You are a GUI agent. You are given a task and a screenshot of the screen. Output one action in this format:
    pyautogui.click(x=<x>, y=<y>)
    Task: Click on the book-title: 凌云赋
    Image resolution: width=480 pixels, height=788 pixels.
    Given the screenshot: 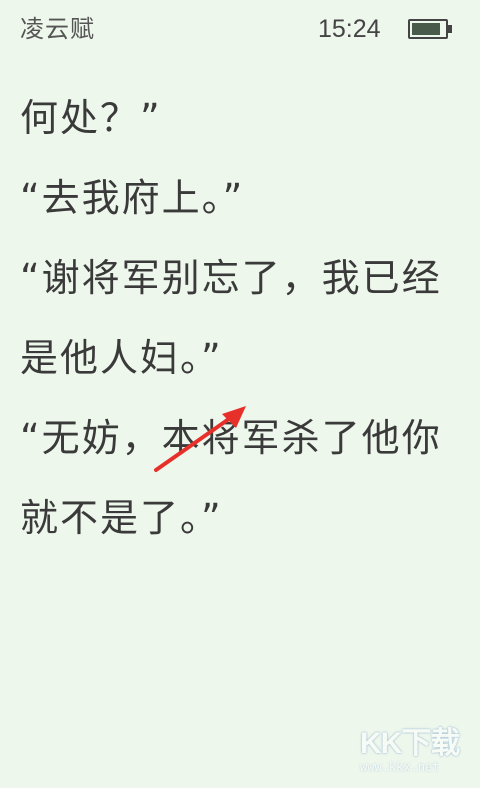 What is the action you would take?
    pyautogui.click(x=57, y=29)
    